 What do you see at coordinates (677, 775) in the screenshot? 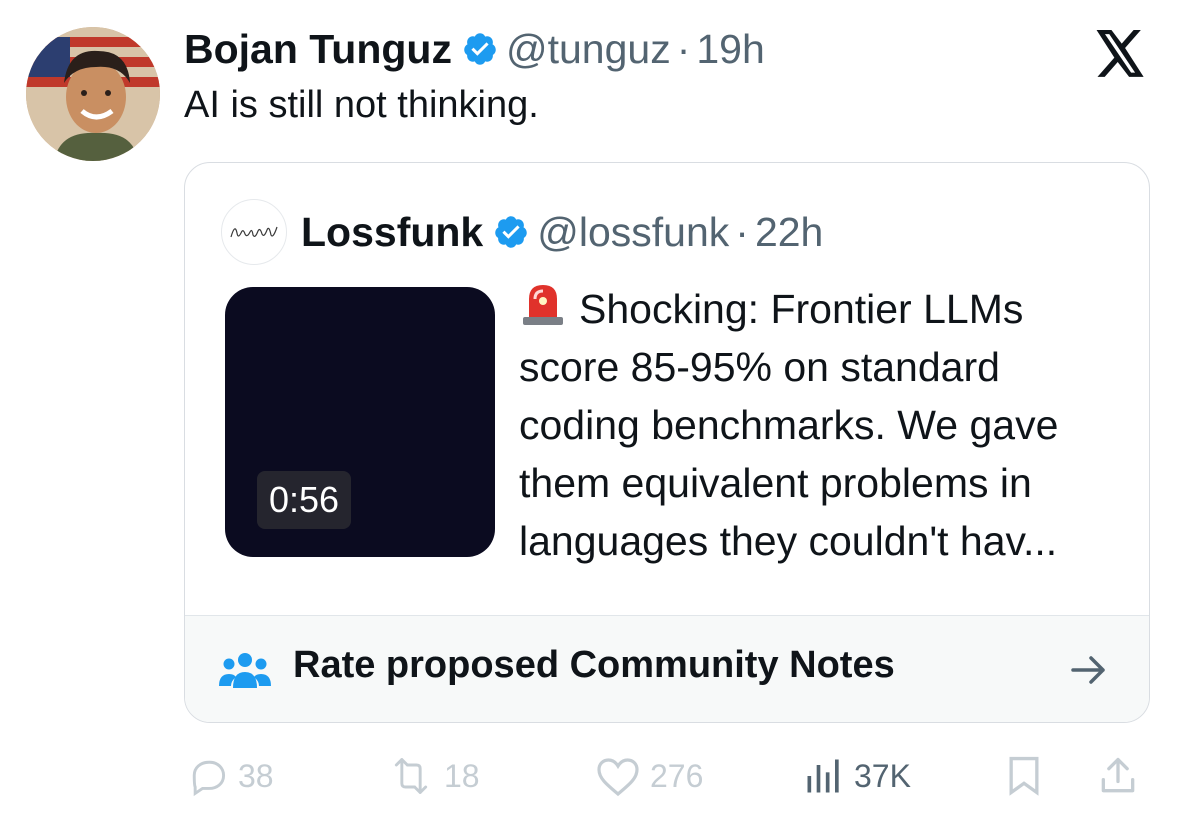
I see `like-count: 276` at bounding box center [677, 775].